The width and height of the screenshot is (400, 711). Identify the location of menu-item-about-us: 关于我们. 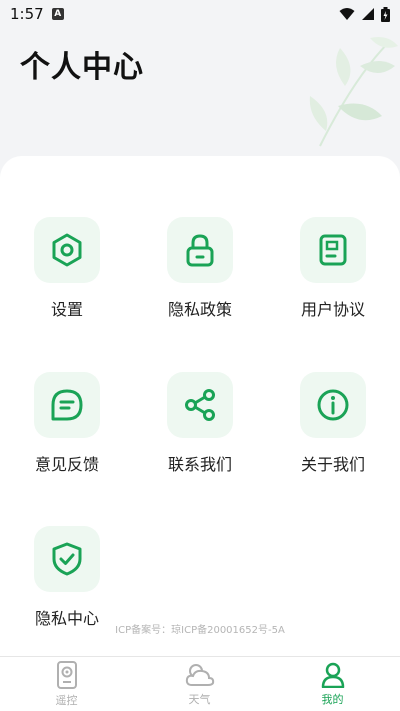
(333, 427).